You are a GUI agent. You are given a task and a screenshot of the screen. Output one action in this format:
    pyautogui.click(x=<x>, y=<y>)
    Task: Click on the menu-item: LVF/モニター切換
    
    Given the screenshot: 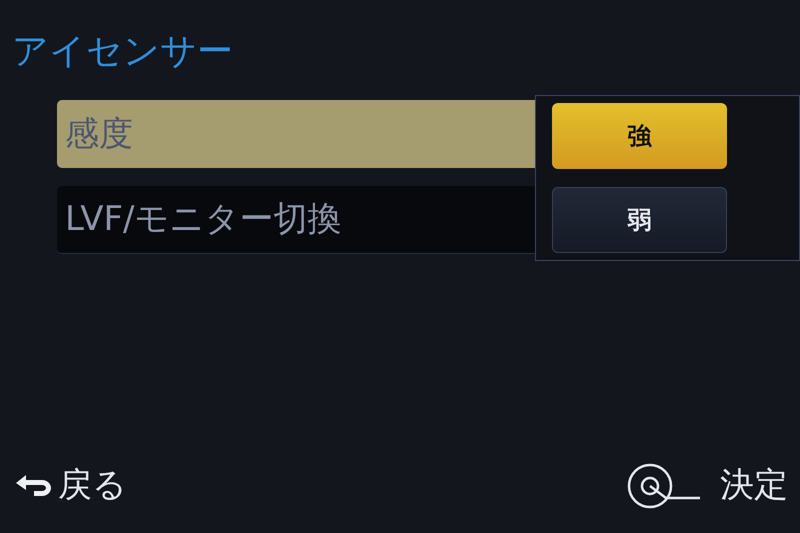 What is the action you would take?
    pyautogui.click(x=296, y=220)
    